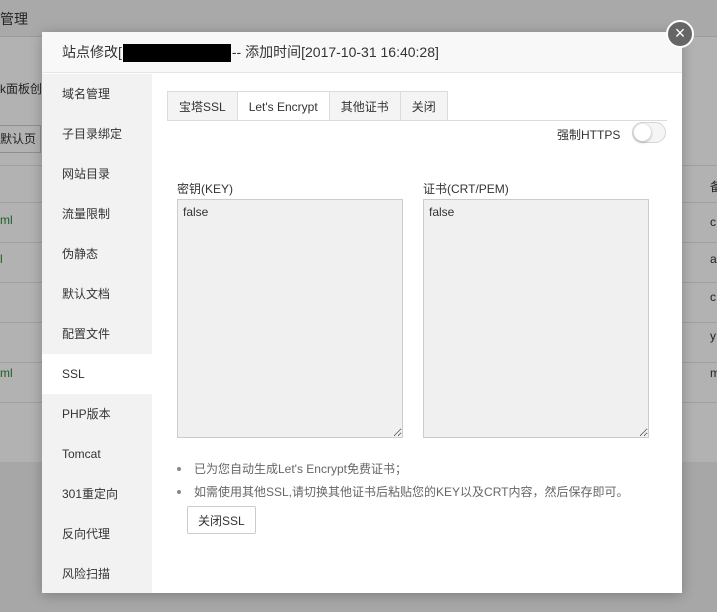 This screenshot has height=612, width=717. I want to click on toggle-knob, so click(642, 132).